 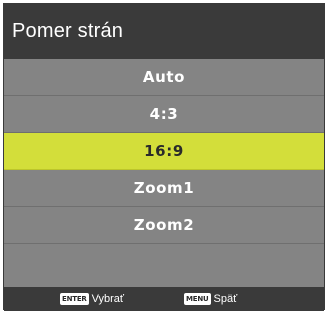 I want to click on option-zoom1: Zoom1, so click(x=164, y=188).